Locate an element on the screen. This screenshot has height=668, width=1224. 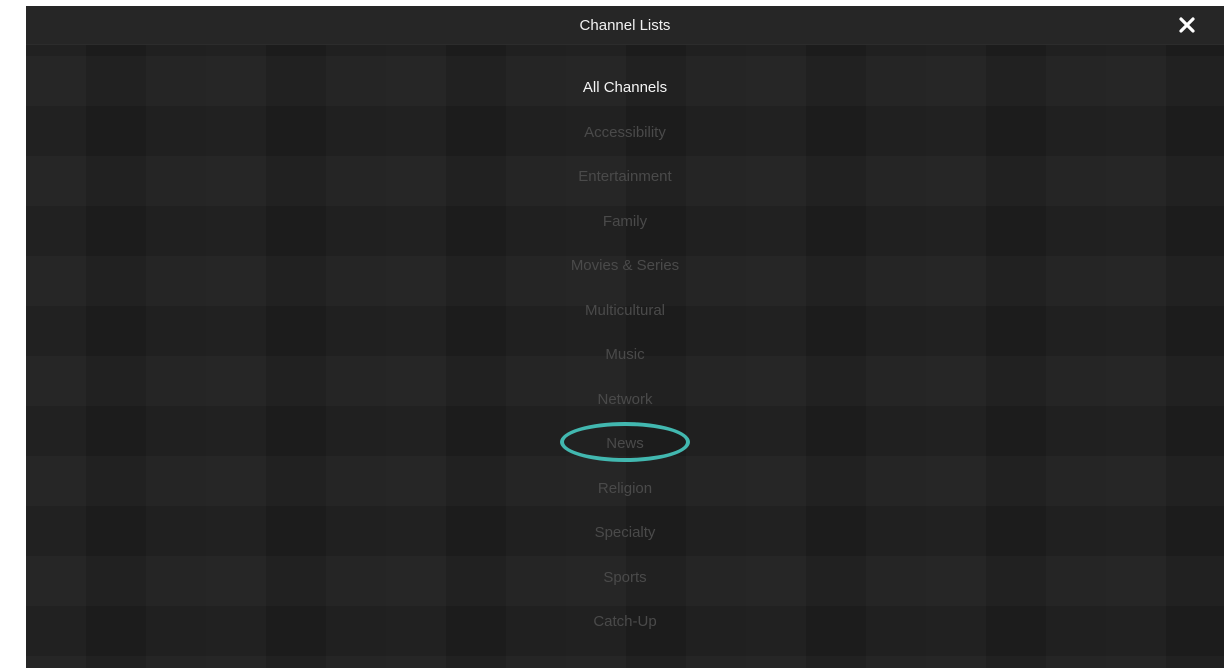
menu-item-accessibility: Accessibility is located at coordinates (625, 133).